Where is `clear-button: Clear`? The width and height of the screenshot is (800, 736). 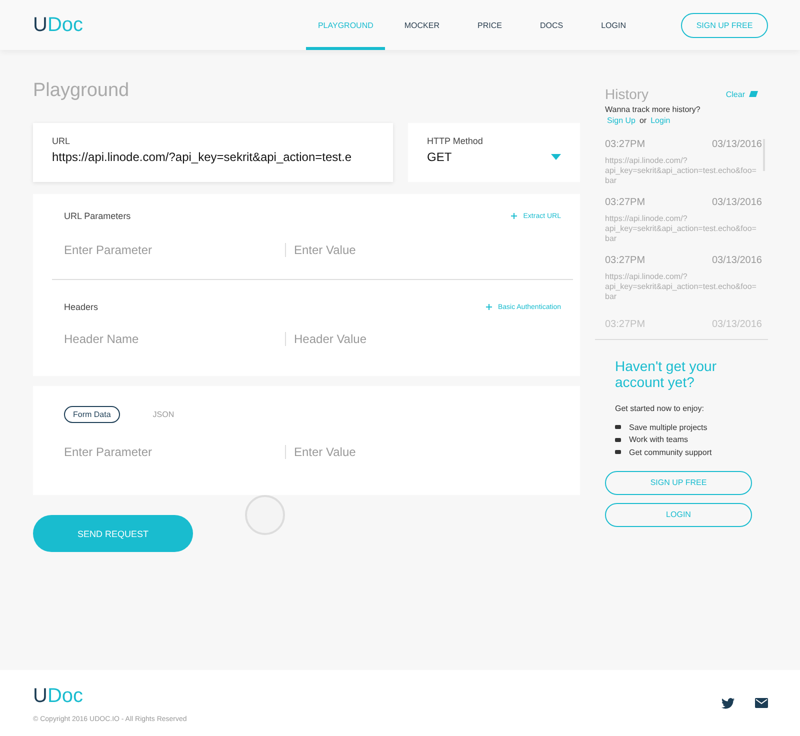
clear-button: Clear is located at coordinates (742, 94).